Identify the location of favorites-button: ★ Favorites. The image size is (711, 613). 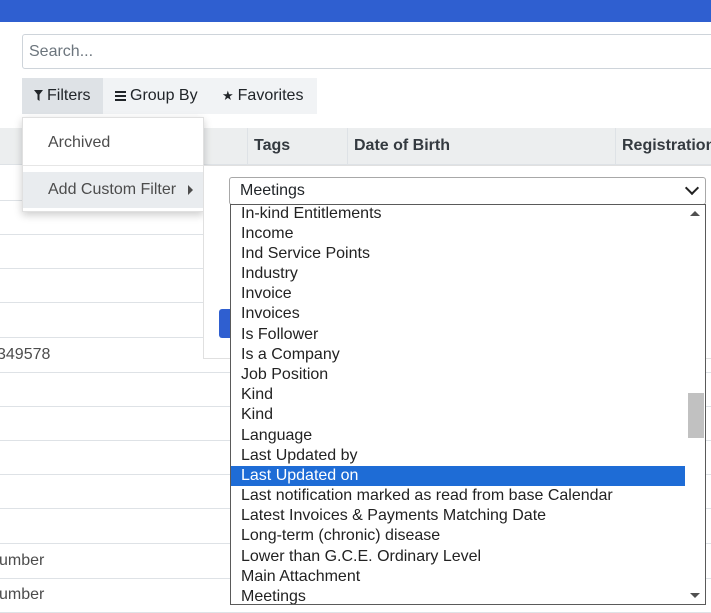
(264, 96).